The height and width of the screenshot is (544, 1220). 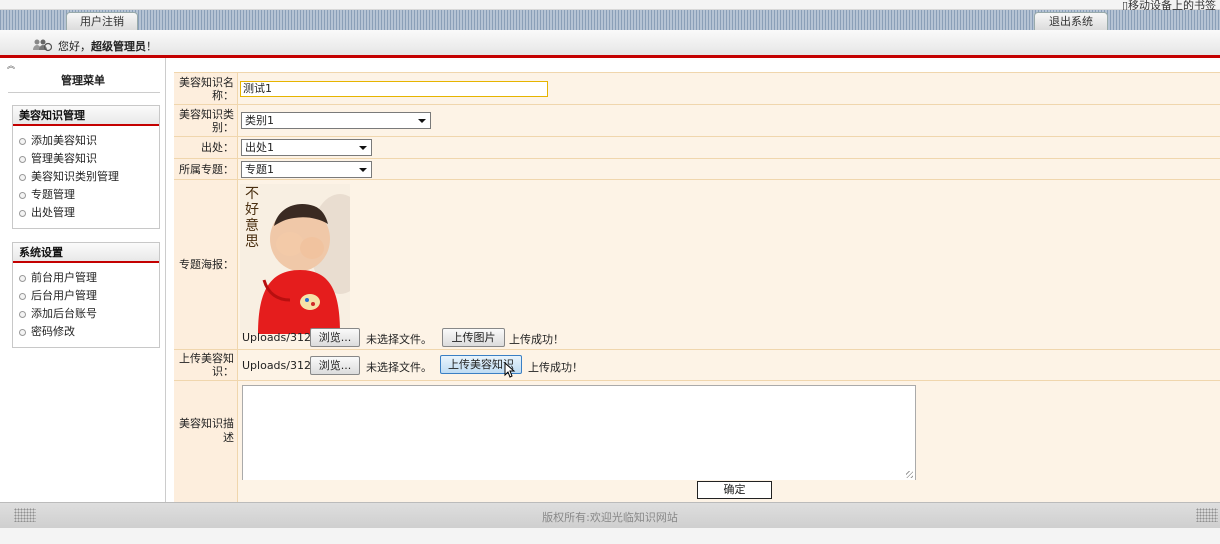 I want to click on topic-label: 所属专题：, so click(x=206, y=169).